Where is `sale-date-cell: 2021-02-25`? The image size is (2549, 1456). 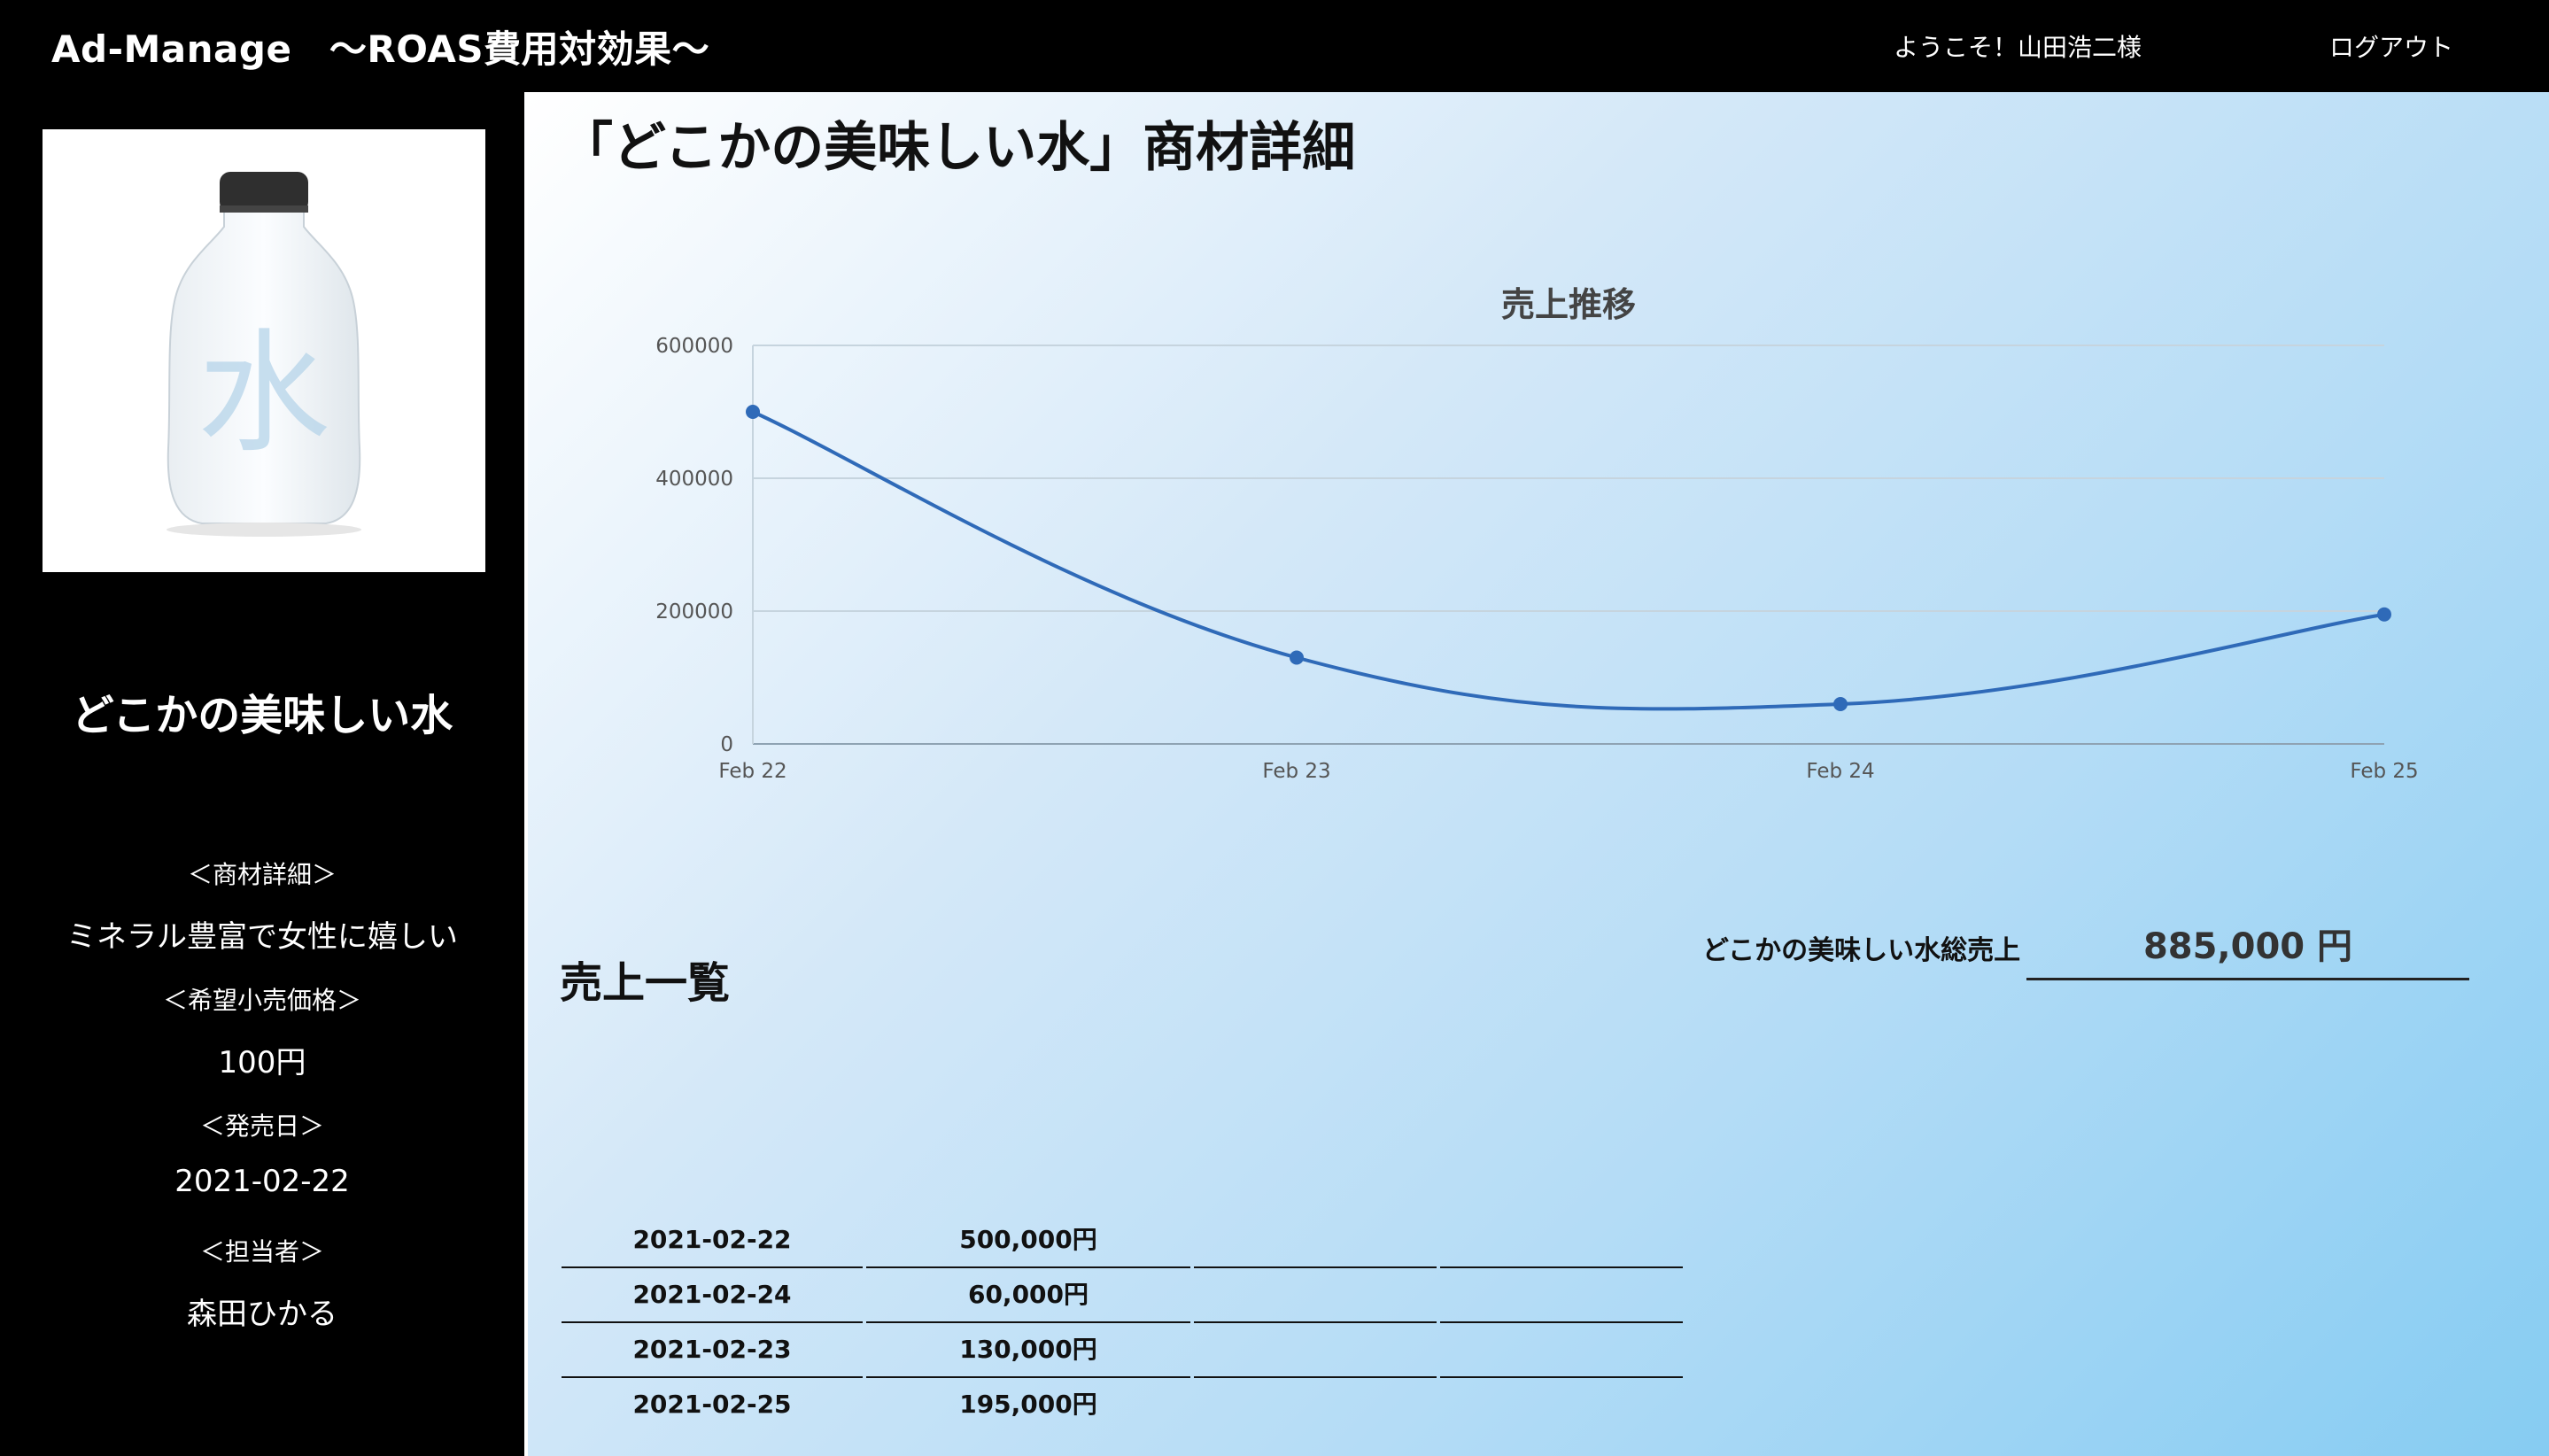
sale-date-cell: 2021-02-25 is located at coordinates (712, 1404).